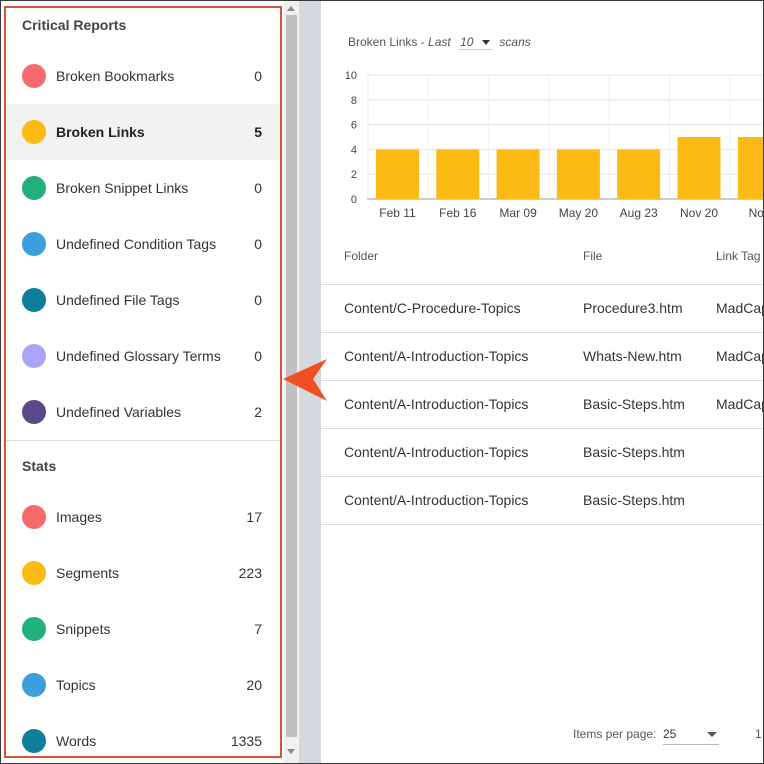 Image resolution: width=764 pixels, height=764 pixels. What do you see at coordinates (670, 734) in the screenshot?
I see `page-size-value: 25` at bounding box center [670, 734].